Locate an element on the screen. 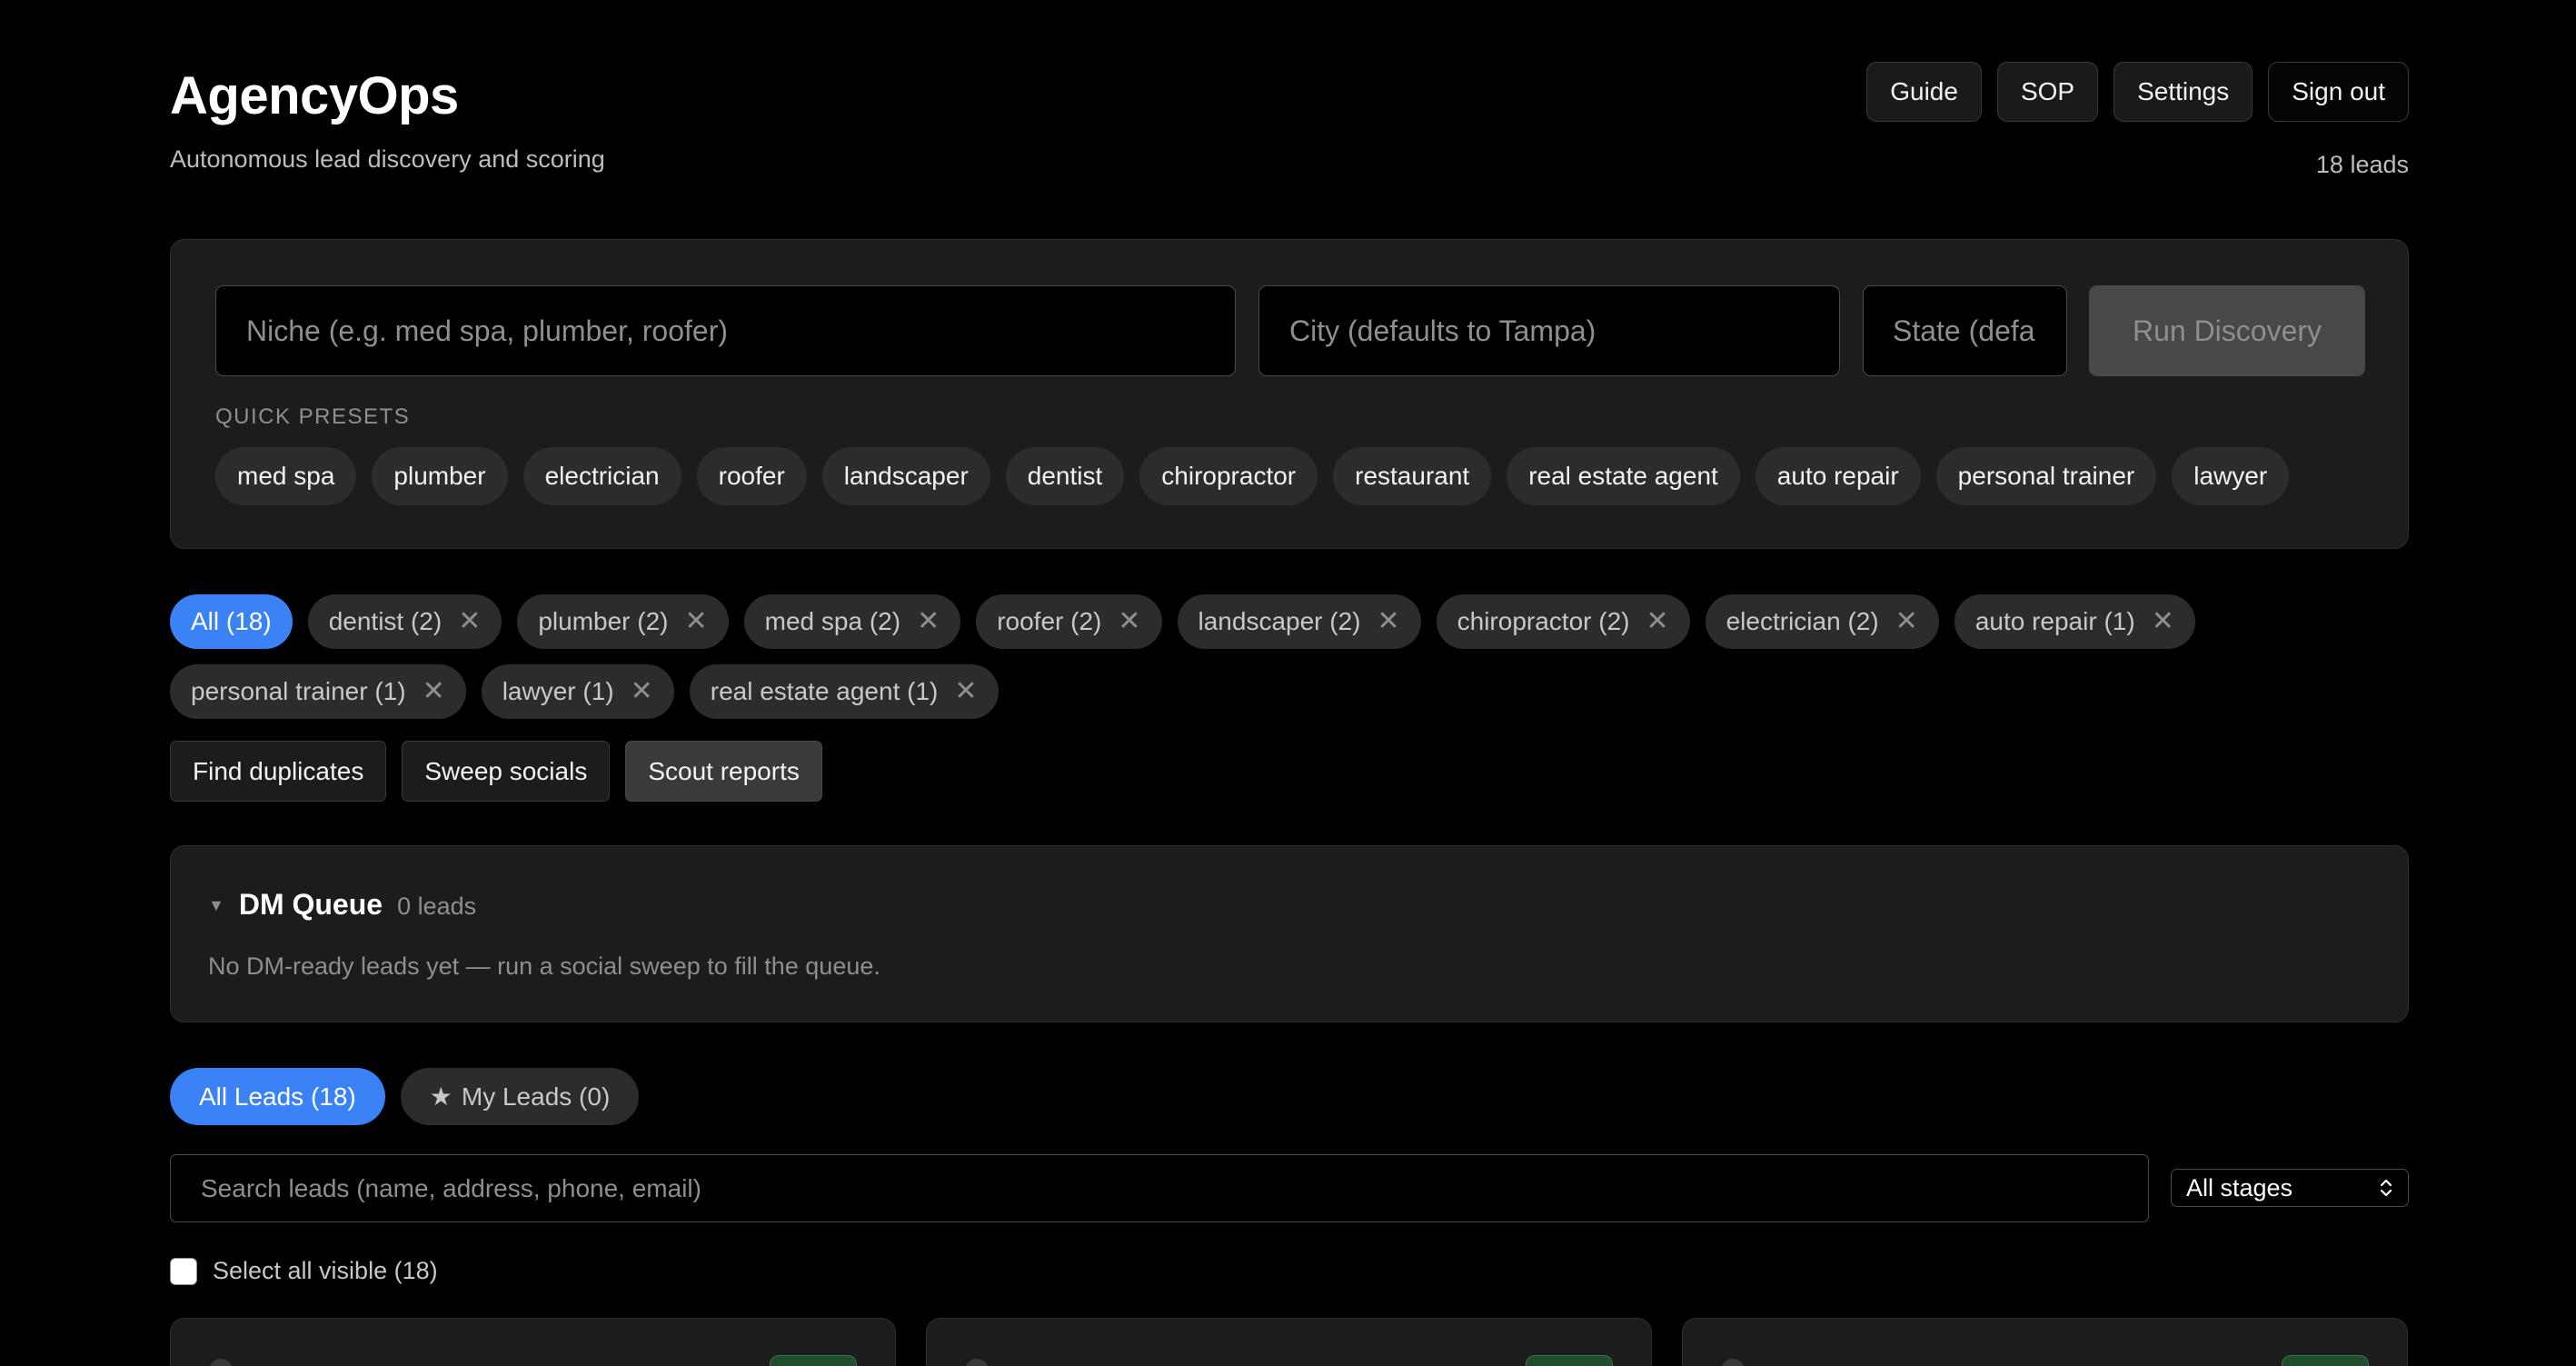 This screenshot has width=2576, height=1366. preset-landscaper: landscaper is located at coordinates (906, 476).